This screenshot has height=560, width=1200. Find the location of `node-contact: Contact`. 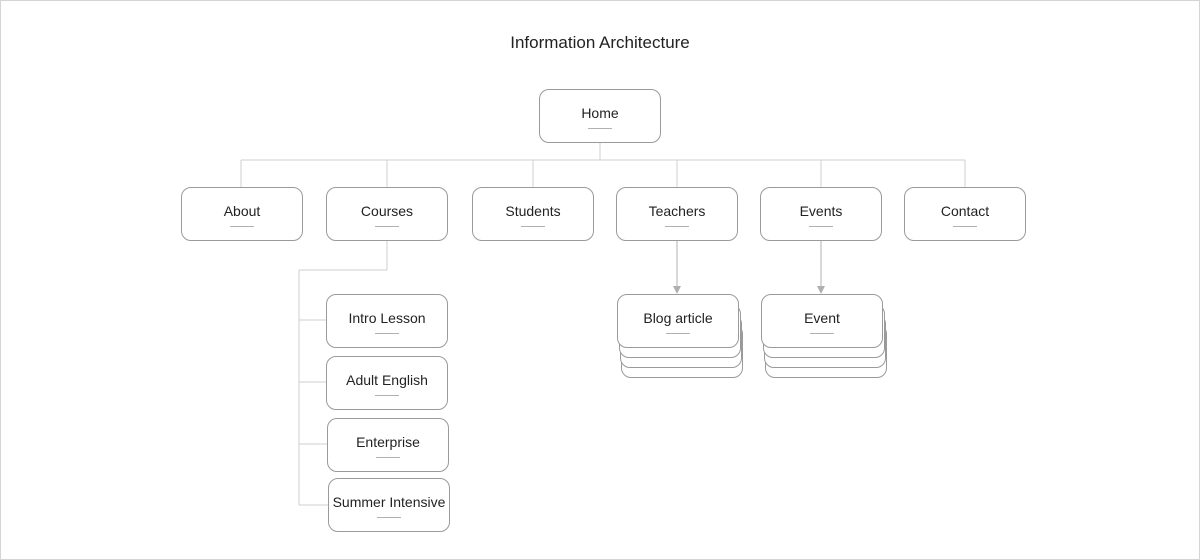

node-contact: Contact is located at coordinates (965, 214).